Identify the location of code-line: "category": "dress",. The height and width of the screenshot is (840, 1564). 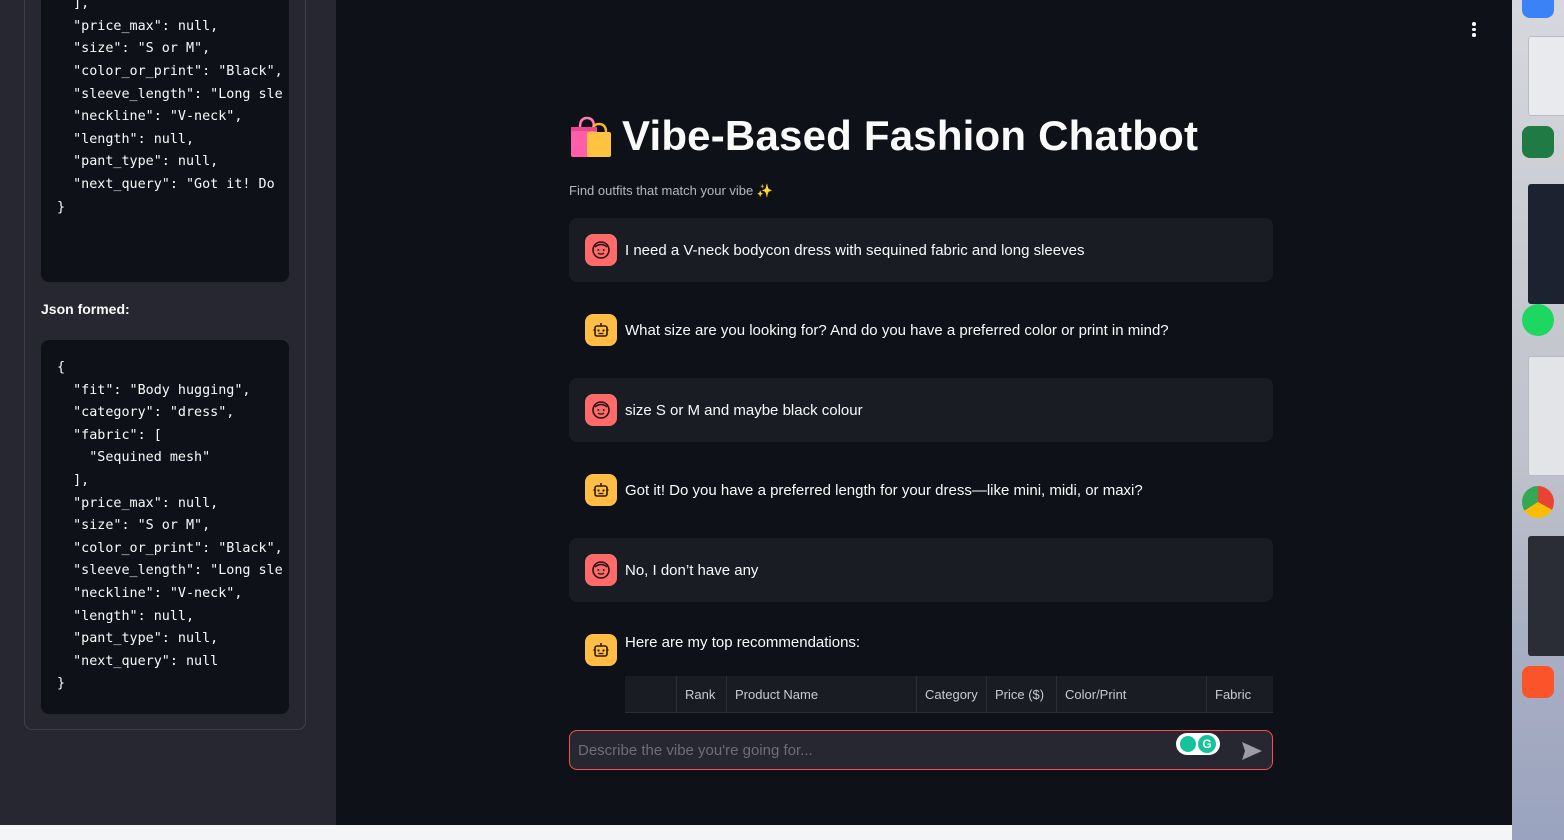
(146, 413).